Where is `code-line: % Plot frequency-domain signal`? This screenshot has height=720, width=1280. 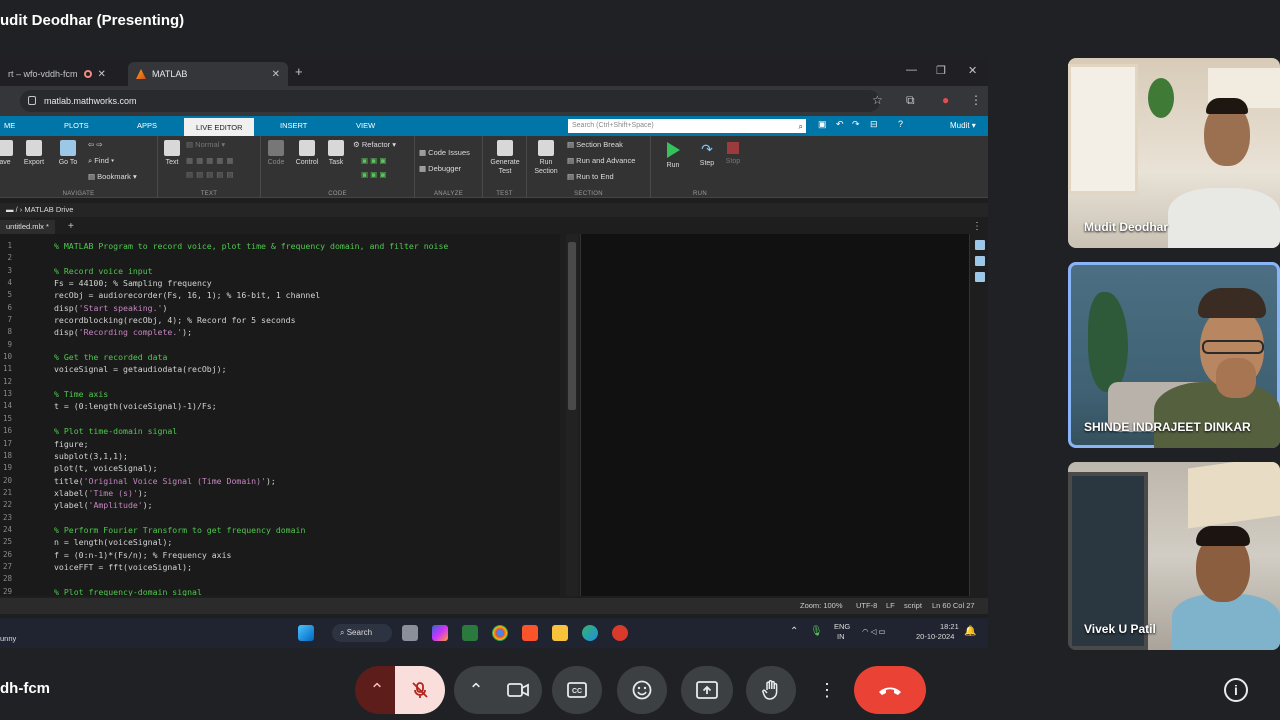 code-line: % Plot frequency-domain signal is located at coordinates (306, 591).